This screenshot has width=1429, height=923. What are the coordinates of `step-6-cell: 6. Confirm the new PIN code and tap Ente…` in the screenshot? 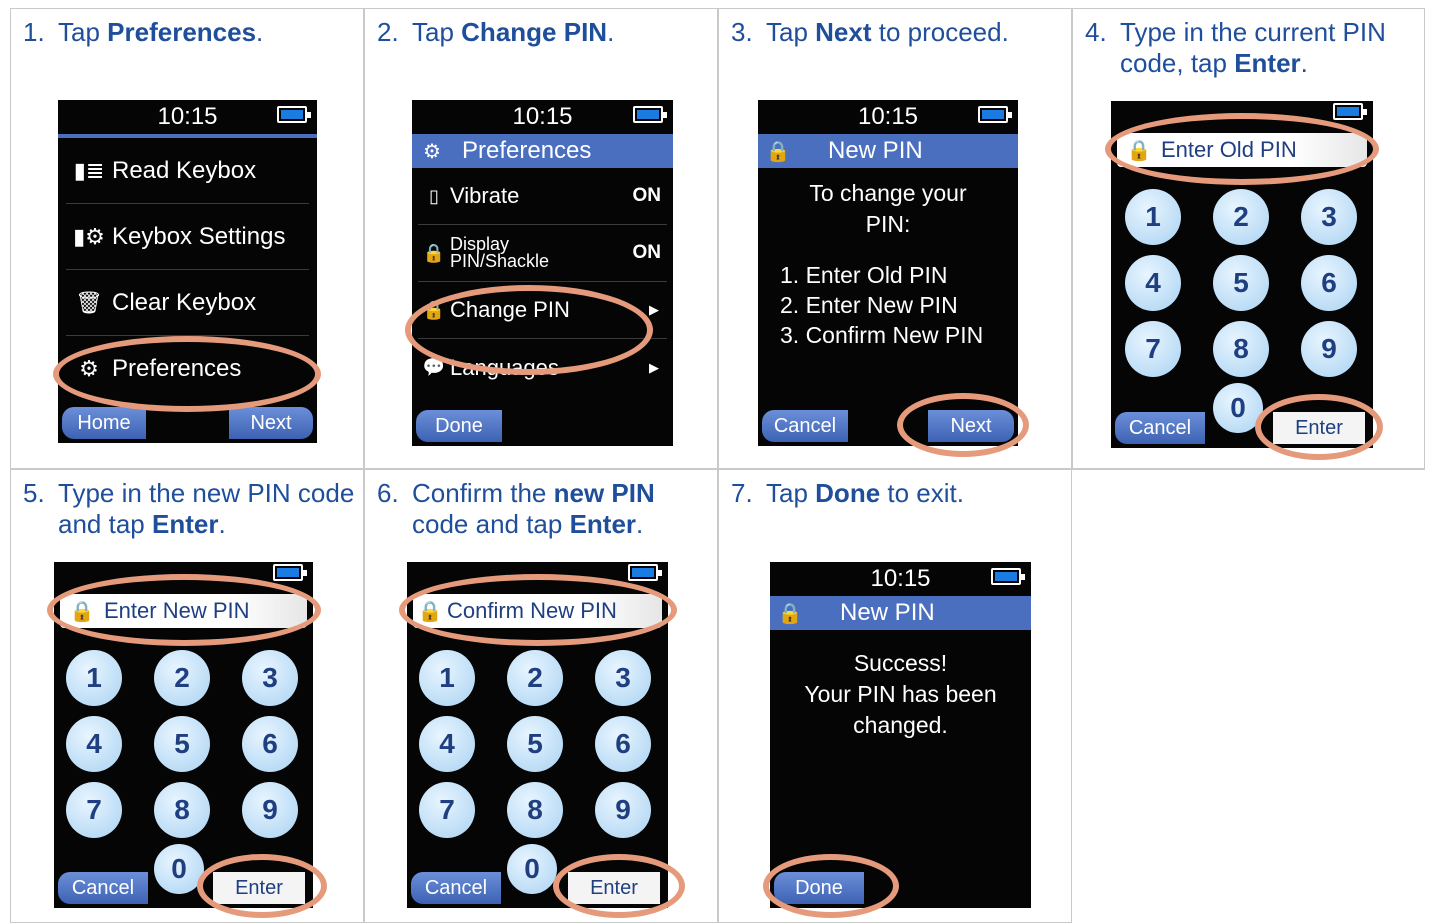 It's located at (541, 696).